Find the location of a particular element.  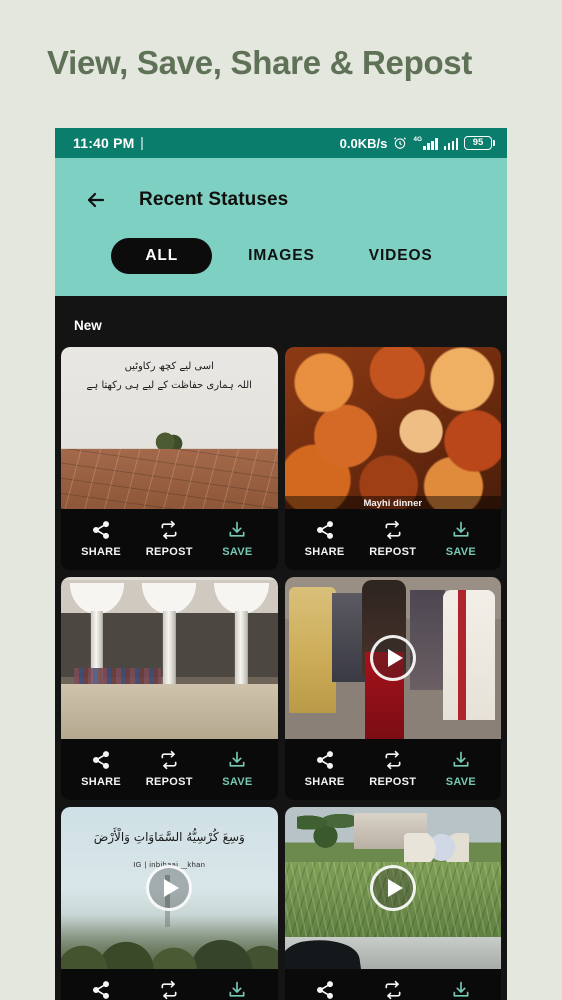

tab-bar: ALL IMAGES VIDEOS is located at coordinates (281, 258).